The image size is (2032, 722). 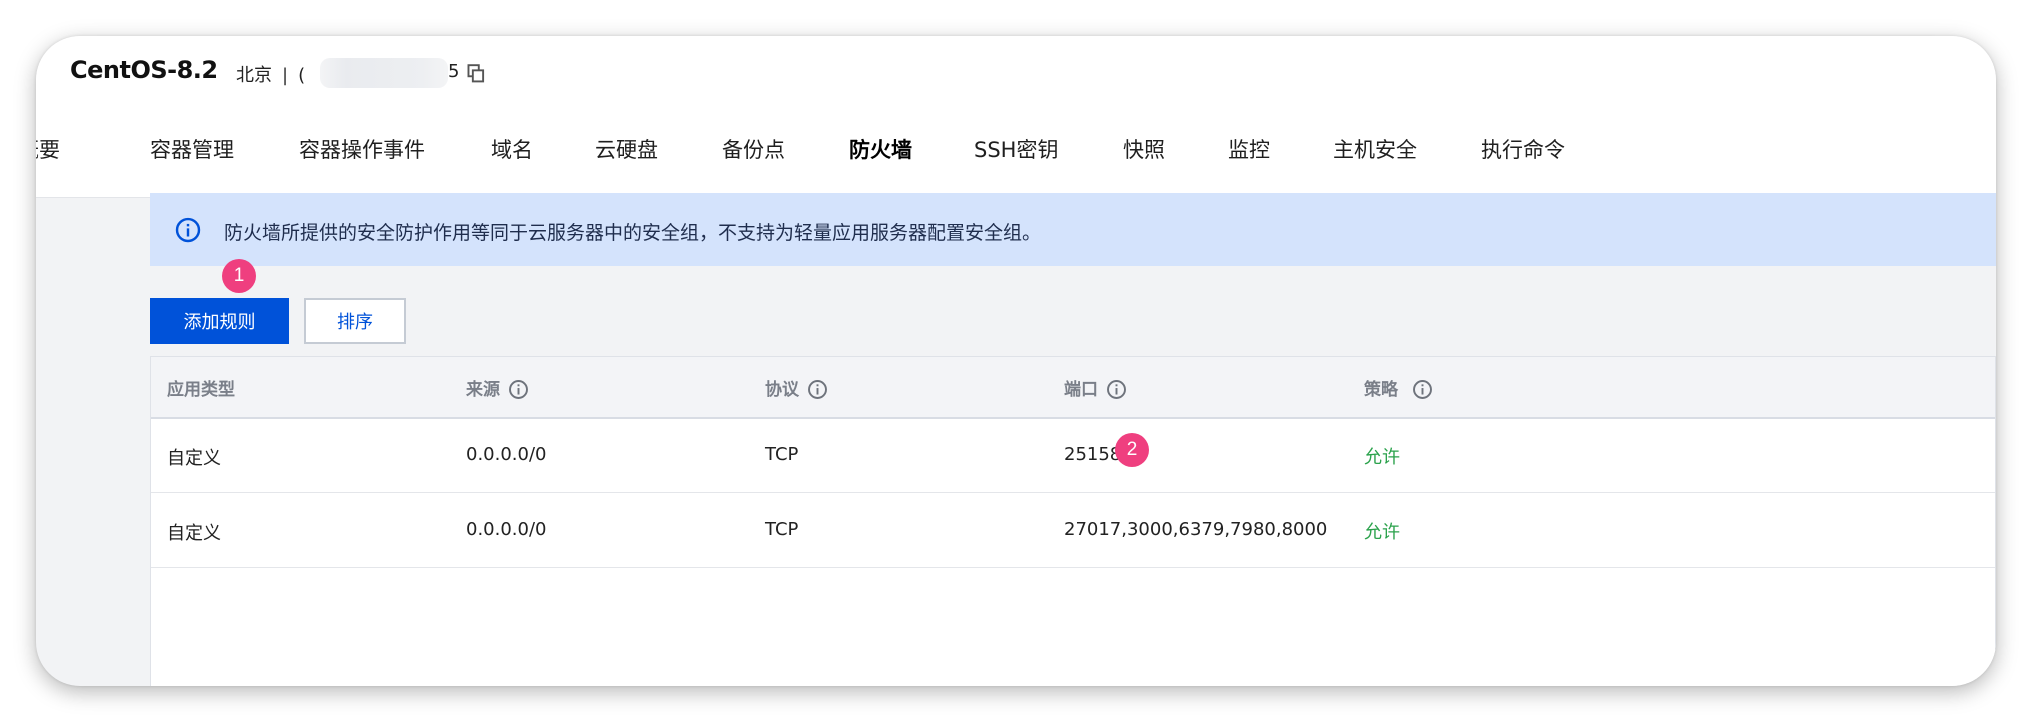 What do you see at coordinates (880, 149) in the screenshot?
I see `tab-firewall: 防火墙` at bounding box center [880, 149].